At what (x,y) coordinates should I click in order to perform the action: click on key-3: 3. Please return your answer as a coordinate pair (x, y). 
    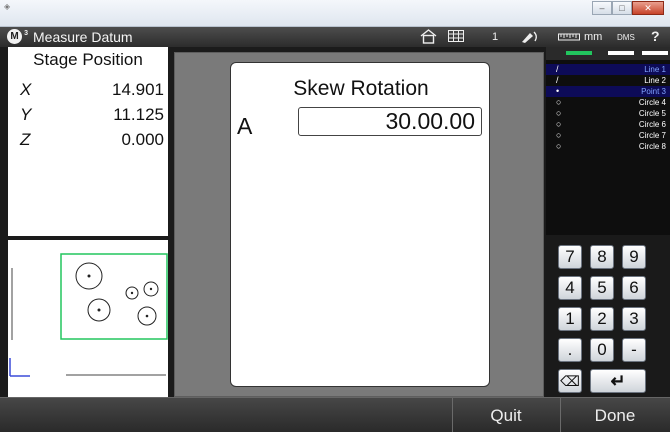
    Looking at the image, I should click on (634, 319).